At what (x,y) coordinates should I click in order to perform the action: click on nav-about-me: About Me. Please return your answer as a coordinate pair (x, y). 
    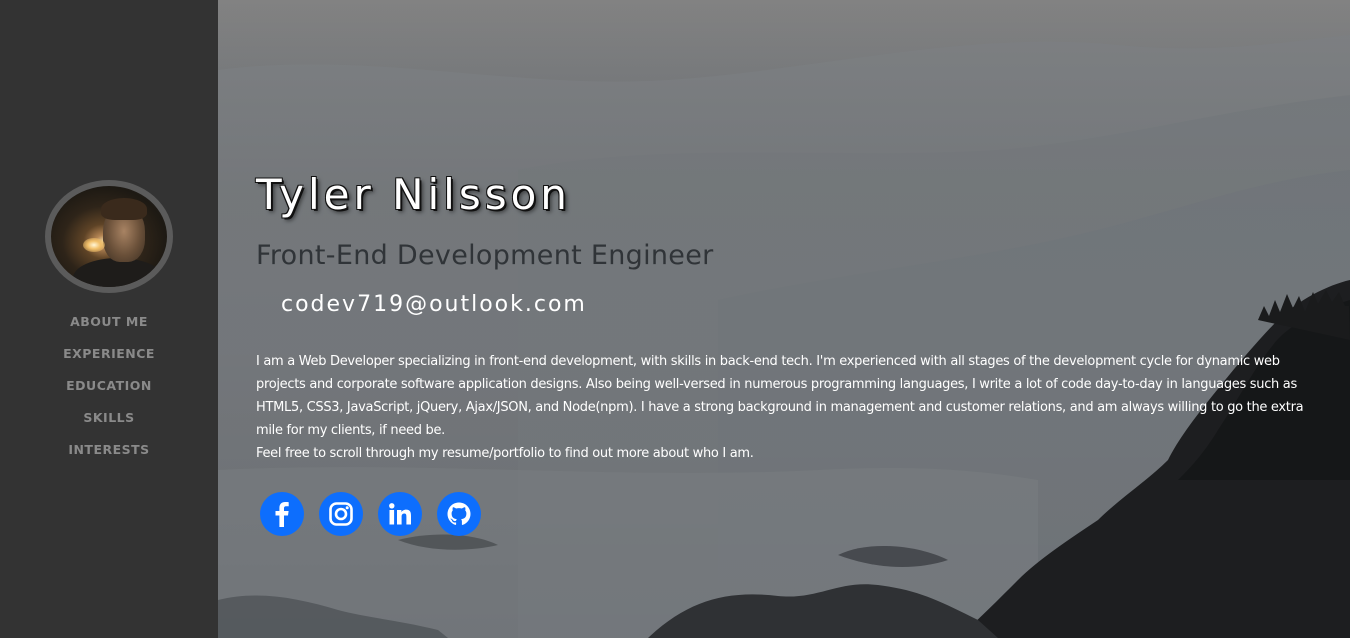
    Looking at the image, I should click on (109, 321).